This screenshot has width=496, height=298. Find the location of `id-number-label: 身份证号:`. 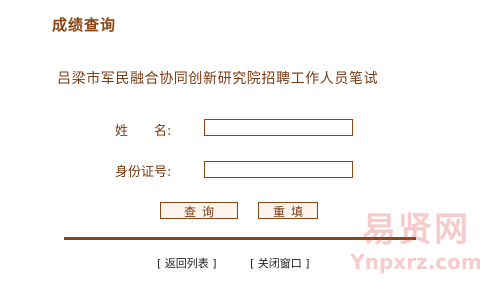

id-number-label: 身份证号: is located at coordinates (143, 172).